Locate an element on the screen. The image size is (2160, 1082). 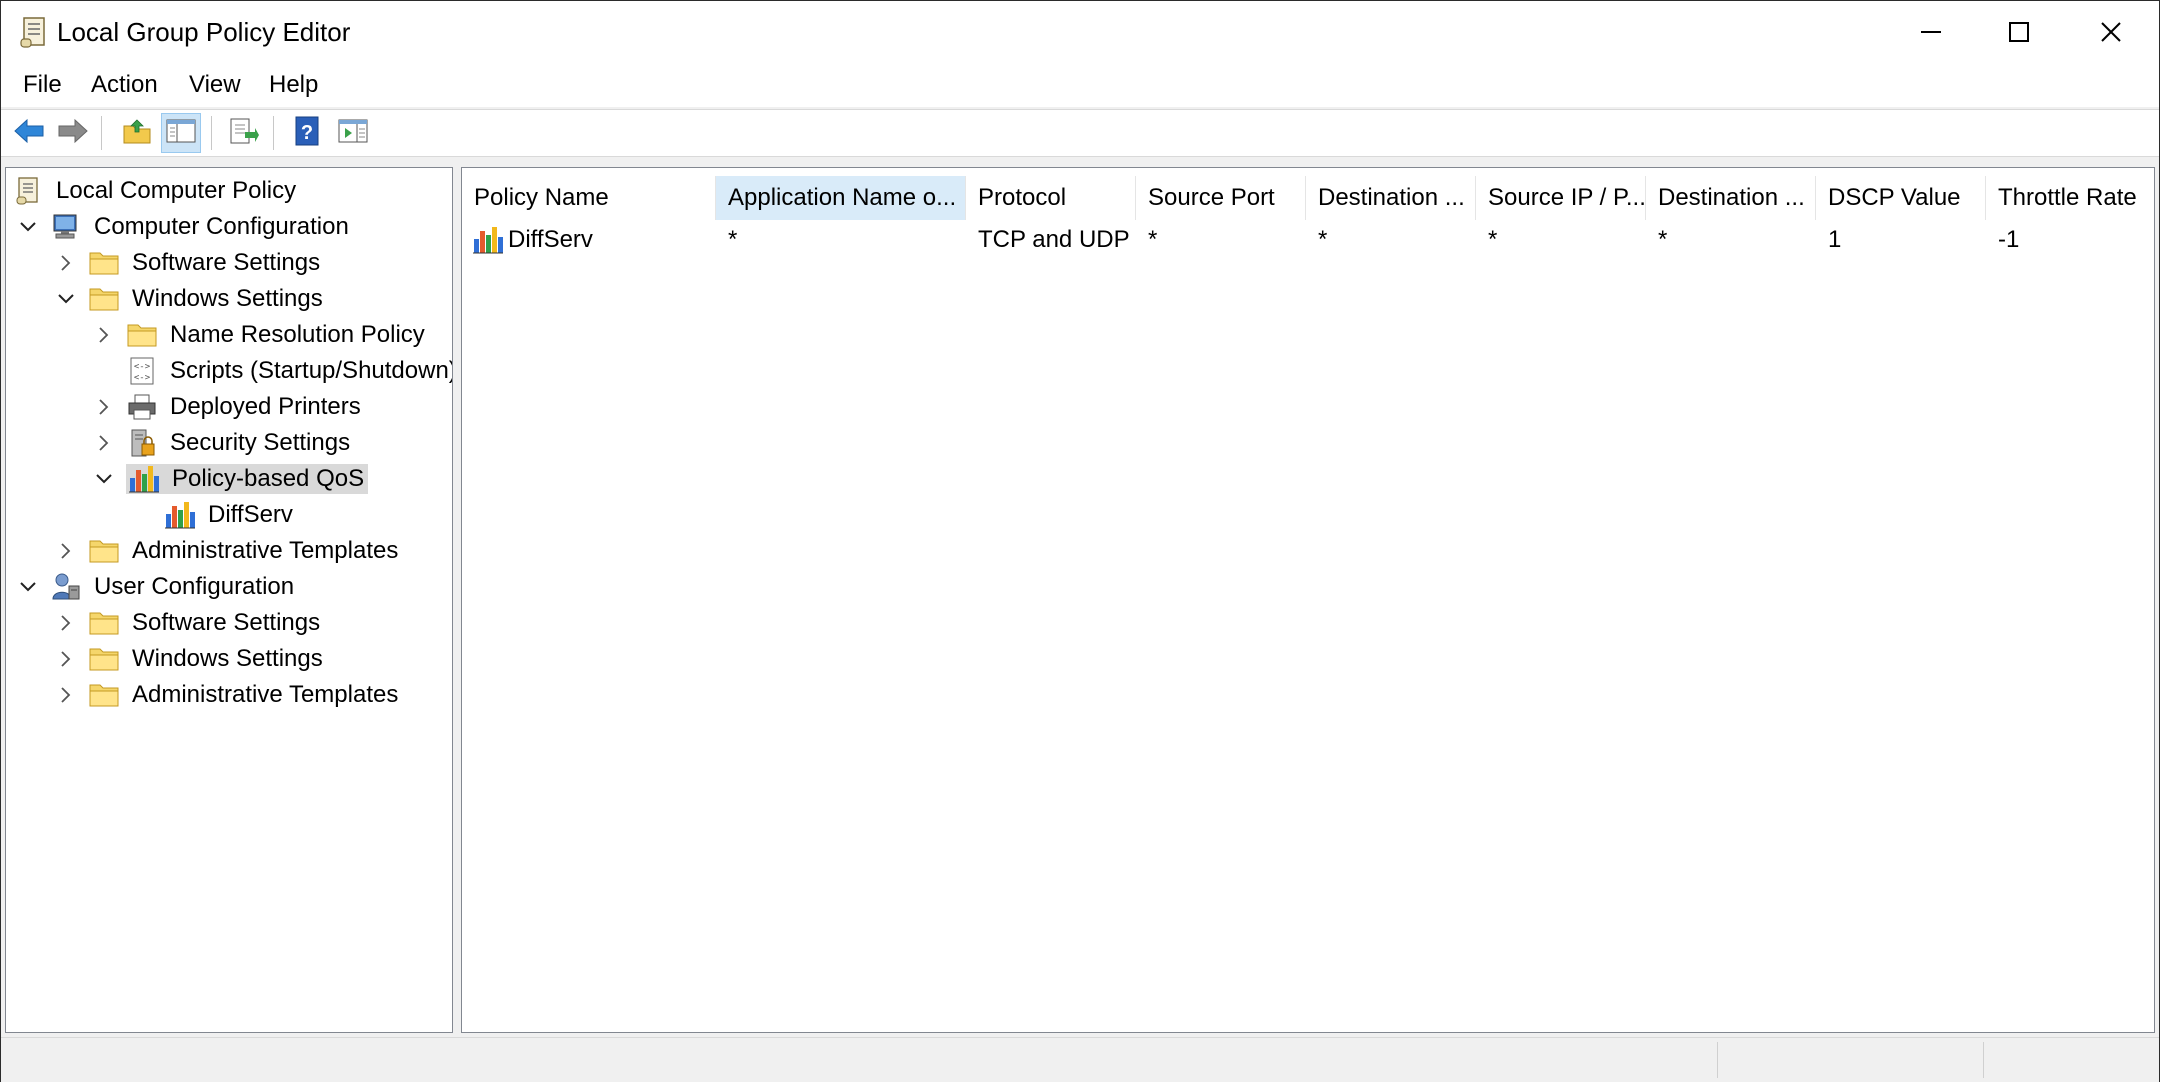
forward-arrow-icon is located at coordinates (73, 133).